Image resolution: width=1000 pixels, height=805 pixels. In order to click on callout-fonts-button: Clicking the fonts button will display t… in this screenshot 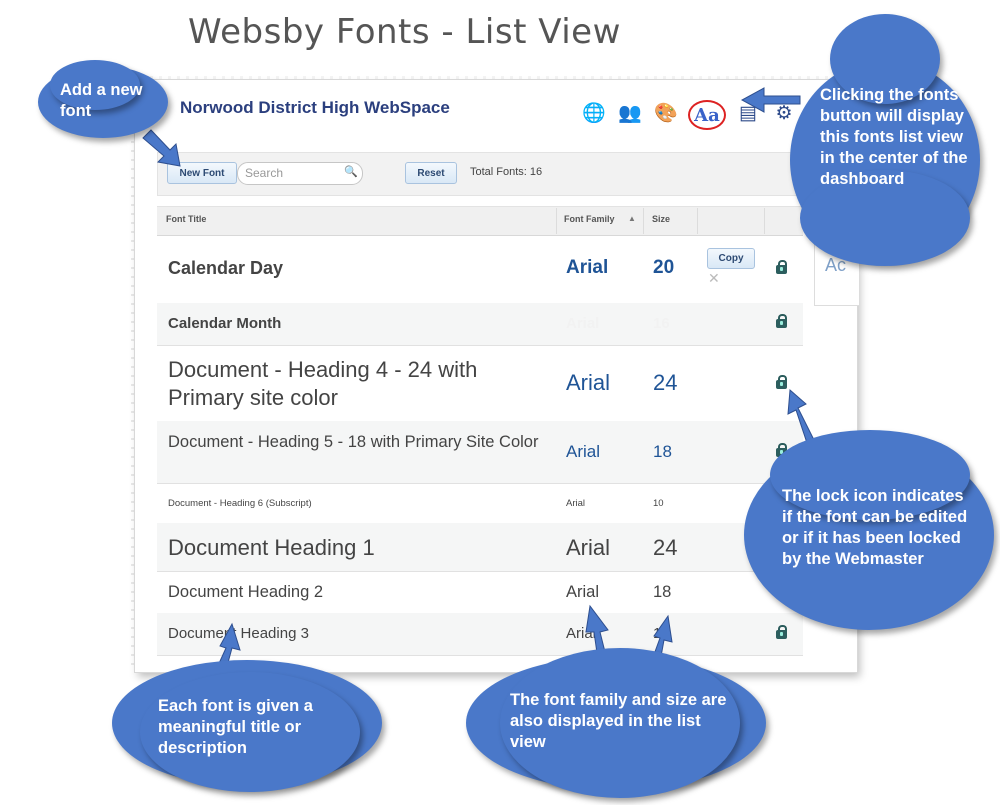, I will do `click(894, 137)`.